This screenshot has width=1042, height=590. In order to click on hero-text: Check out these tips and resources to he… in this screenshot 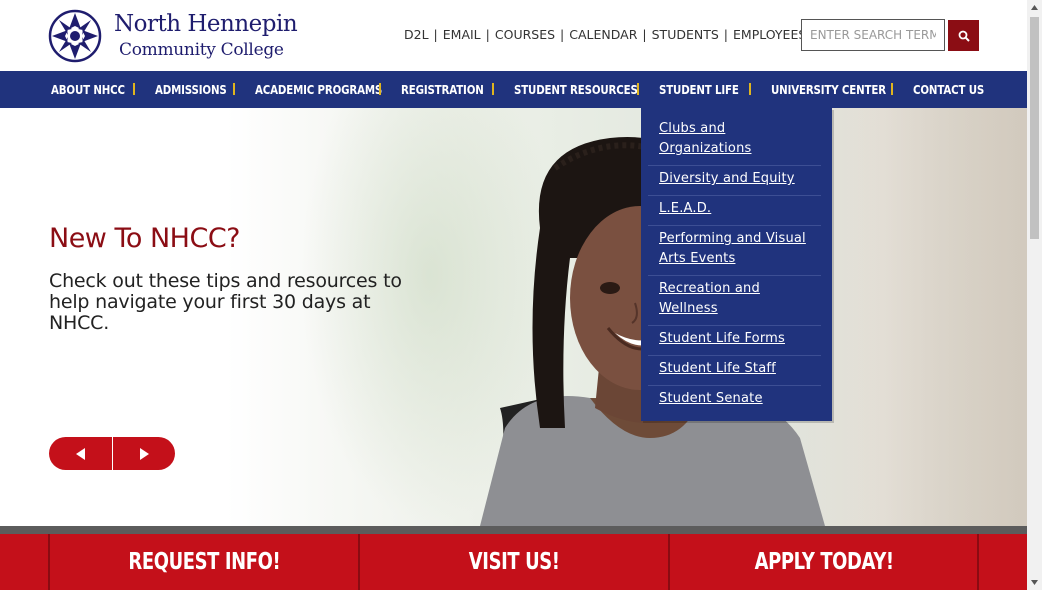, I will do `click(225, 302)`.